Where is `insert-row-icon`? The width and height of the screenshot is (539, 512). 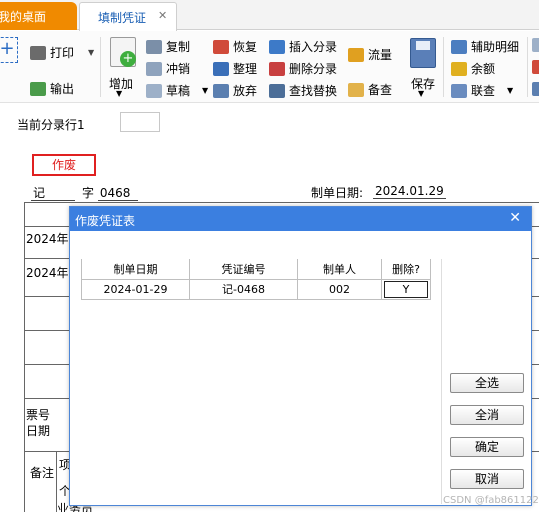 insert-row-icon is located at coordinates (277, 46).